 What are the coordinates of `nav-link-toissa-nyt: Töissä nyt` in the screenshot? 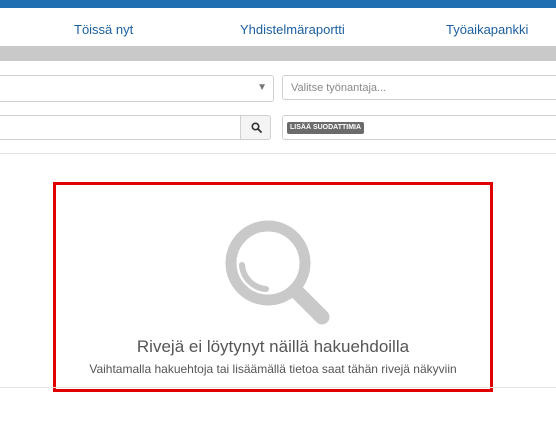 It's located at (103, 29).